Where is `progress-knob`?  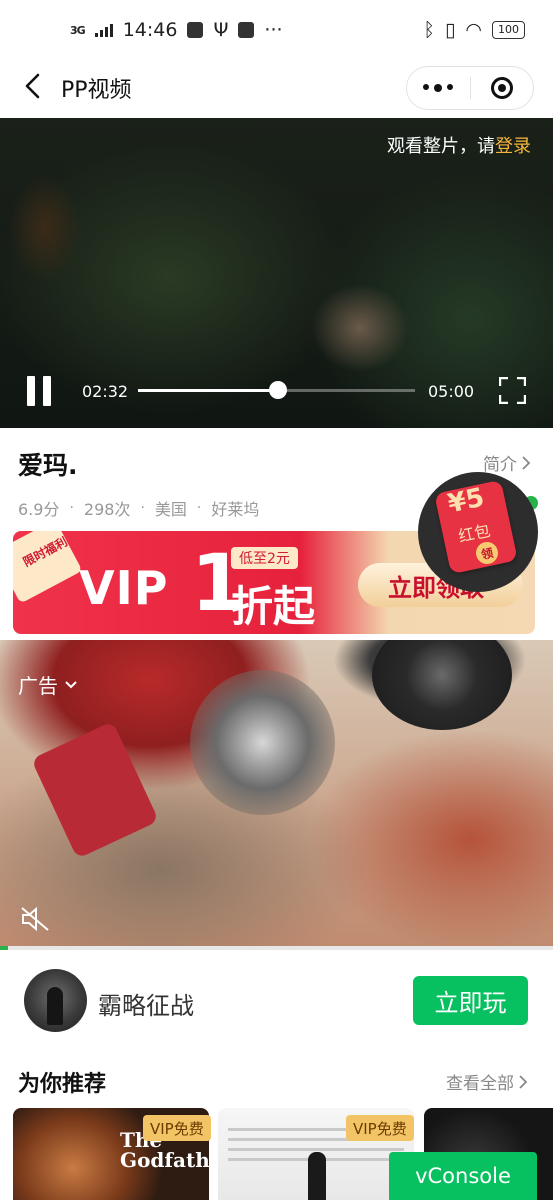
progress-knob is located at coordinates (278, 390).